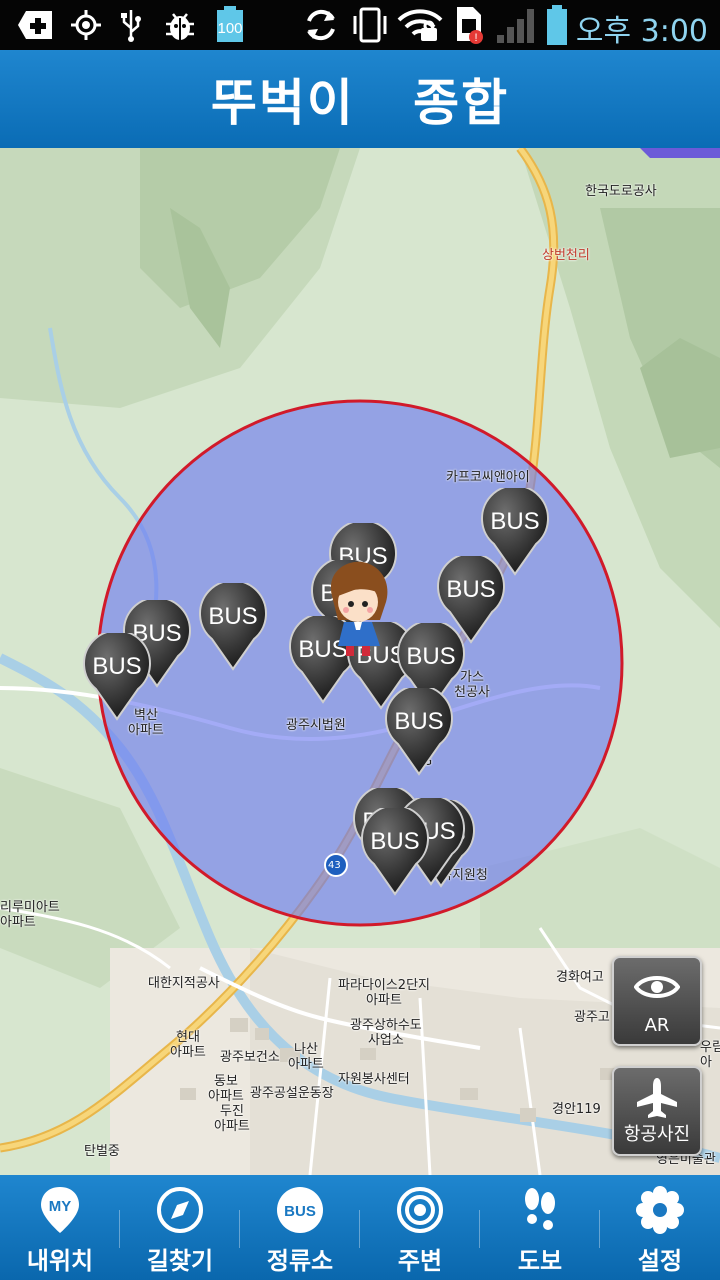 The image size is (720, 1280). I want to click on place-label: 광주시법원, so click(316, 725).